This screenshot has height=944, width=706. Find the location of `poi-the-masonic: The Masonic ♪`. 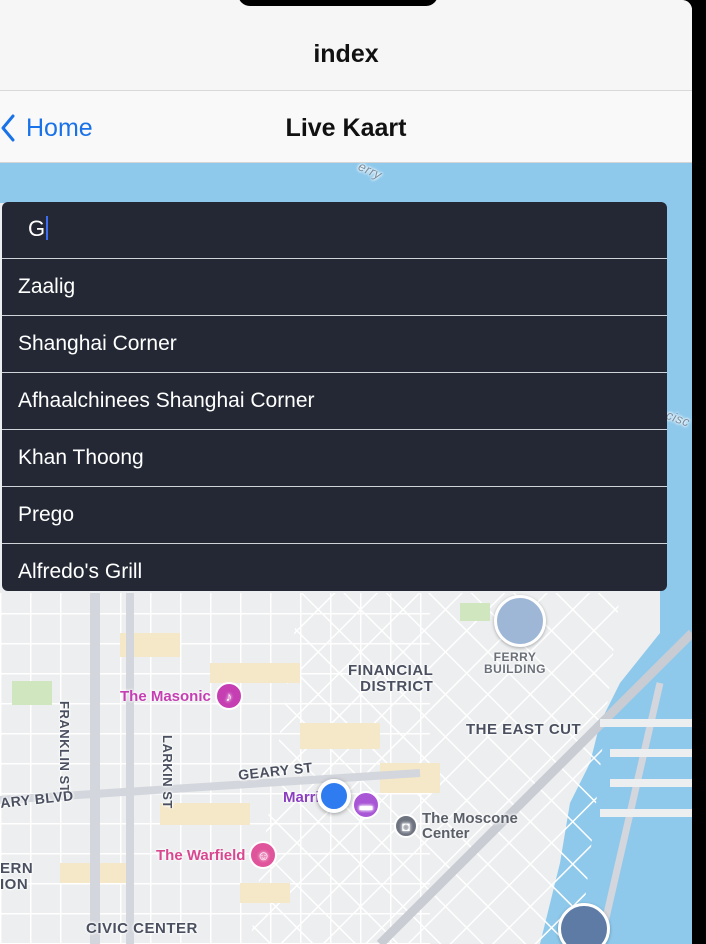

poi-the-masonic: The Masonic ♪ is located at coordinates (181, 696).